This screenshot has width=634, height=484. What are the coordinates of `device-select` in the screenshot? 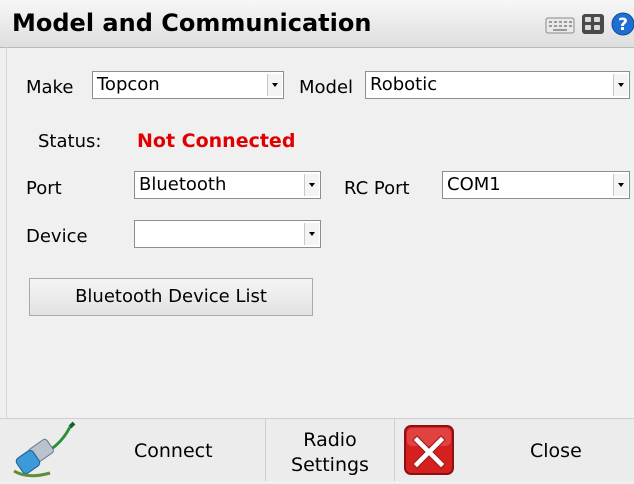 It's located at (227, 234).